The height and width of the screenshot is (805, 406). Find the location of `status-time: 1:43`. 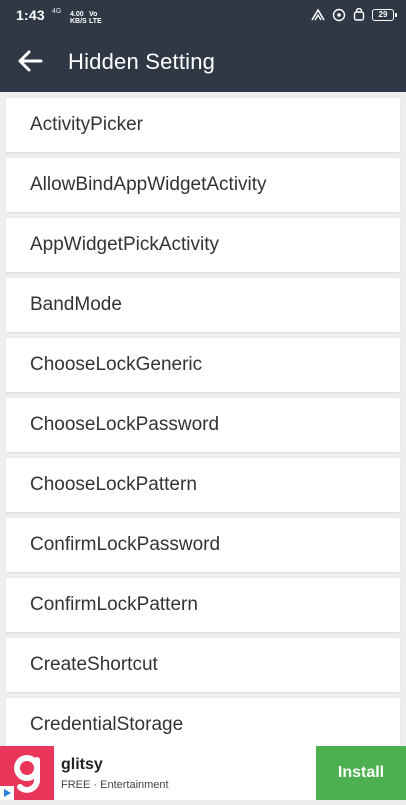

status-time: 1:43 is located at coordinates (30, 15).